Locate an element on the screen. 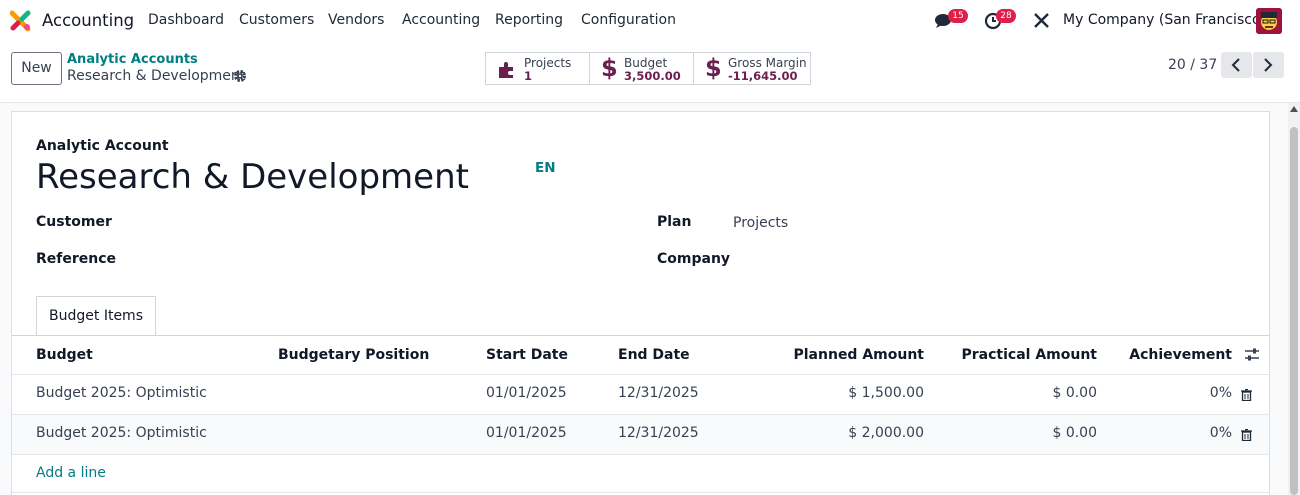  budget-label: Budget is located at coordinates (646, 63).